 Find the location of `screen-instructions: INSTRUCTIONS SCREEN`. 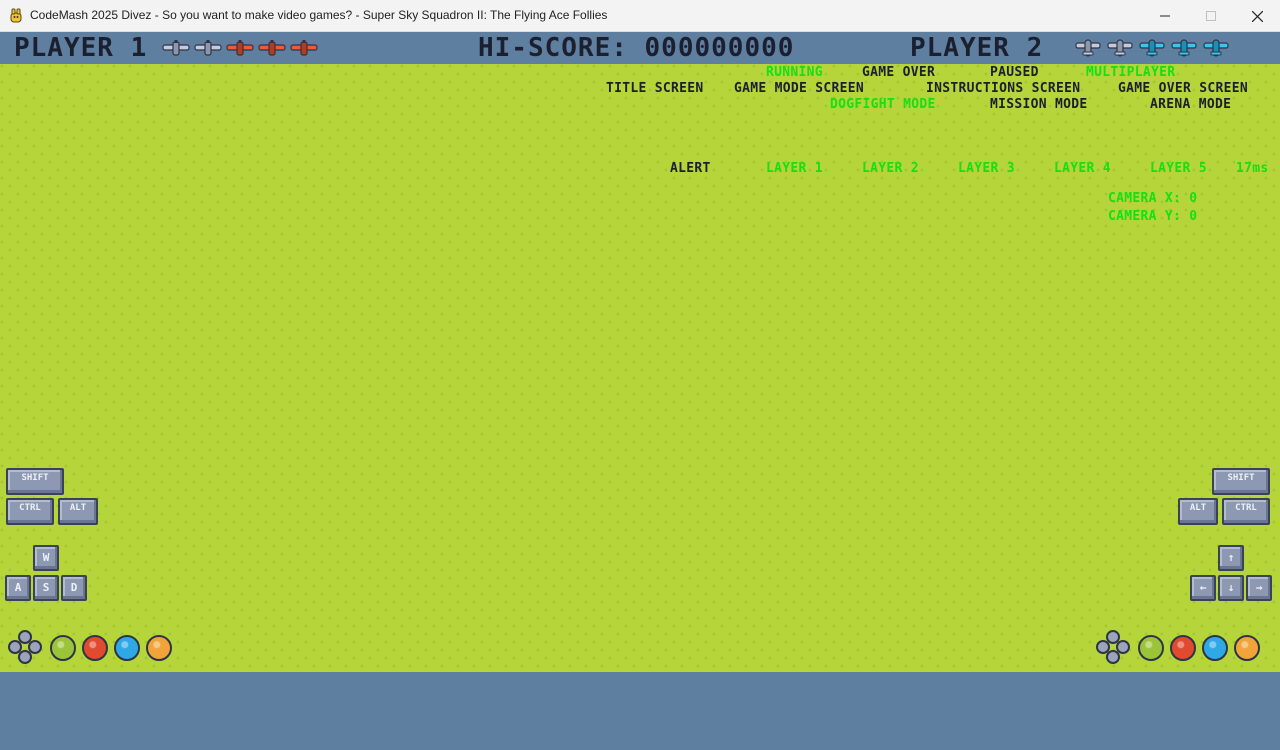

screen-instructions: INSTRUCTIONS SCREEN is located at coordinates (1003, 88).